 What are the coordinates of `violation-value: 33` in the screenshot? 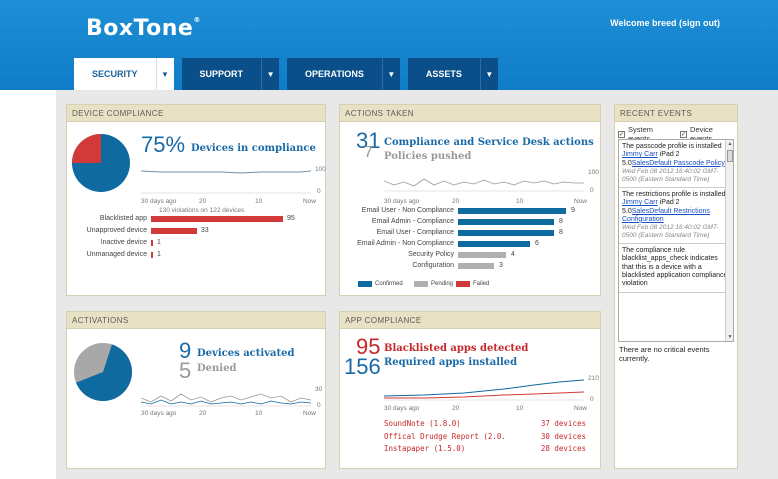 It's located at (204, 230).